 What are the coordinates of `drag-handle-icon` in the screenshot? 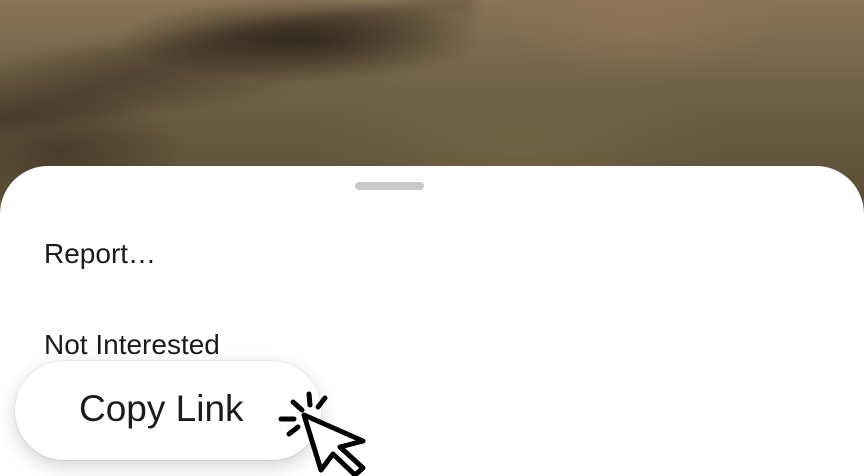 It's located at (389, 186).